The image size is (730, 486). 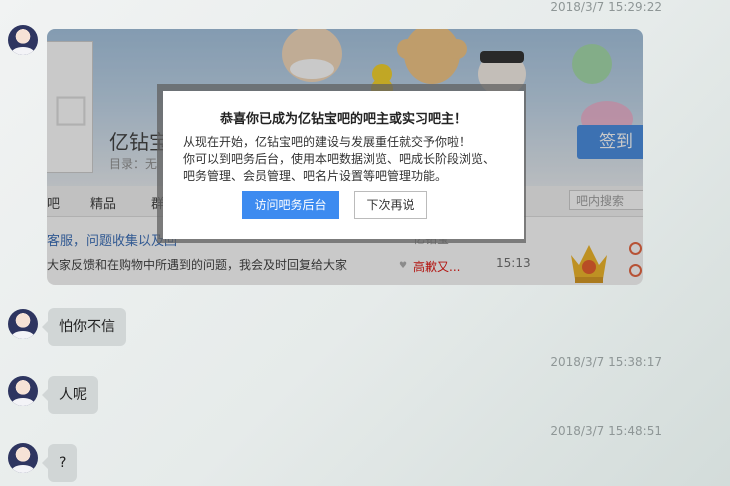 What do you see at coordinates (59, 463) in the screenshot?
I see `chat-message: ?` at bounding box center [59, 463].